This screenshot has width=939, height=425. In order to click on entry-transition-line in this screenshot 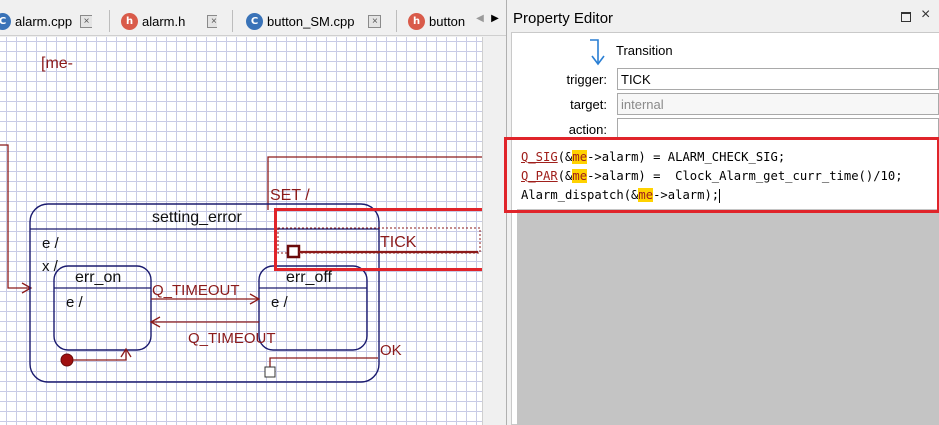, I will do `click(15, 216)`.